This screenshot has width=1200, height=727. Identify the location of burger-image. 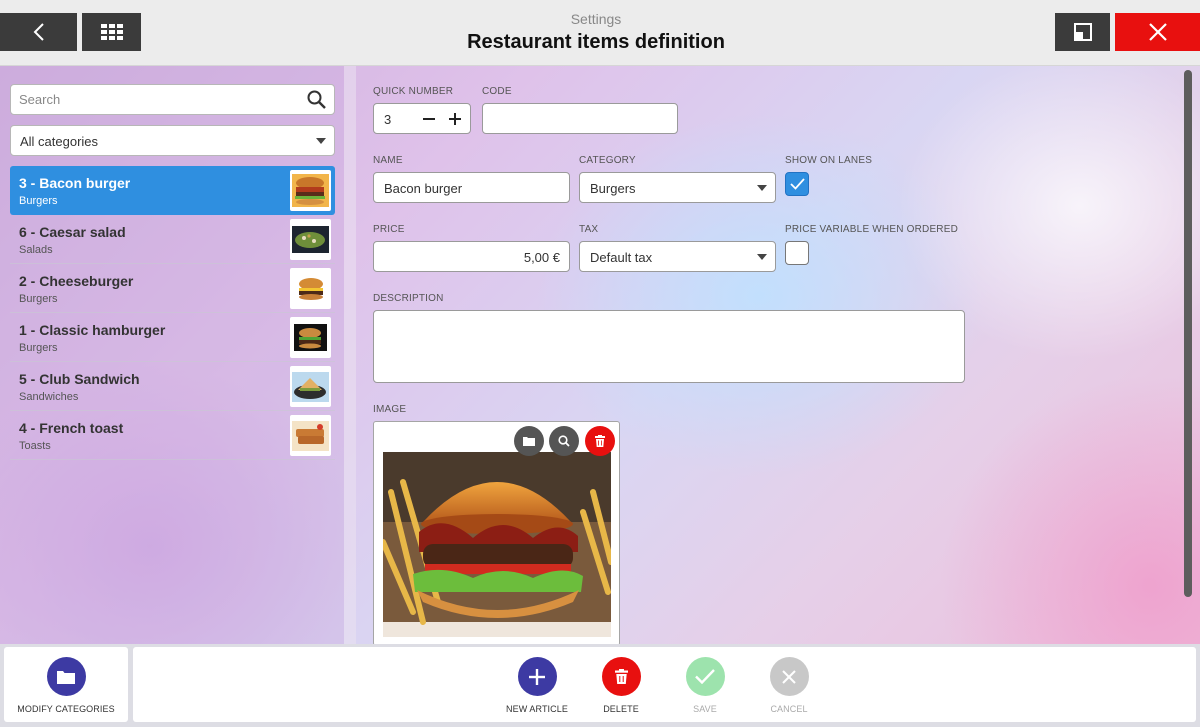
(310, 190).